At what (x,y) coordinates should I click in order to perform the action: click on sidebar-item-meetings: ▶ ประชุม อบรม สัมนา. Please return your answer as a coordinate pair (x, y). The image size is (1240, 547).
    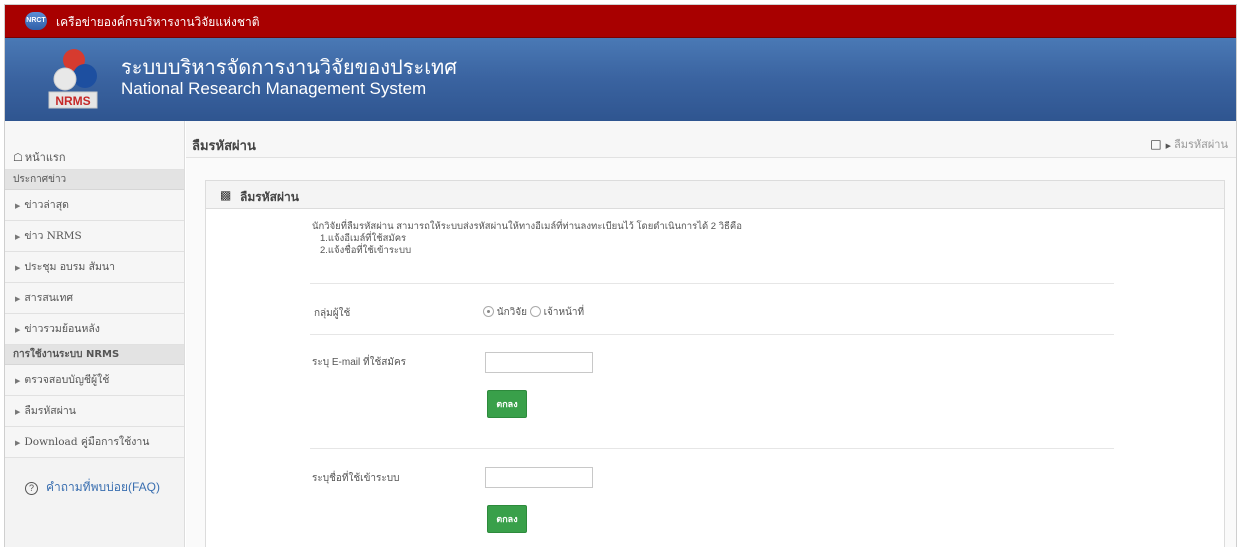
    Looking at the image, I should click on (94, 267).